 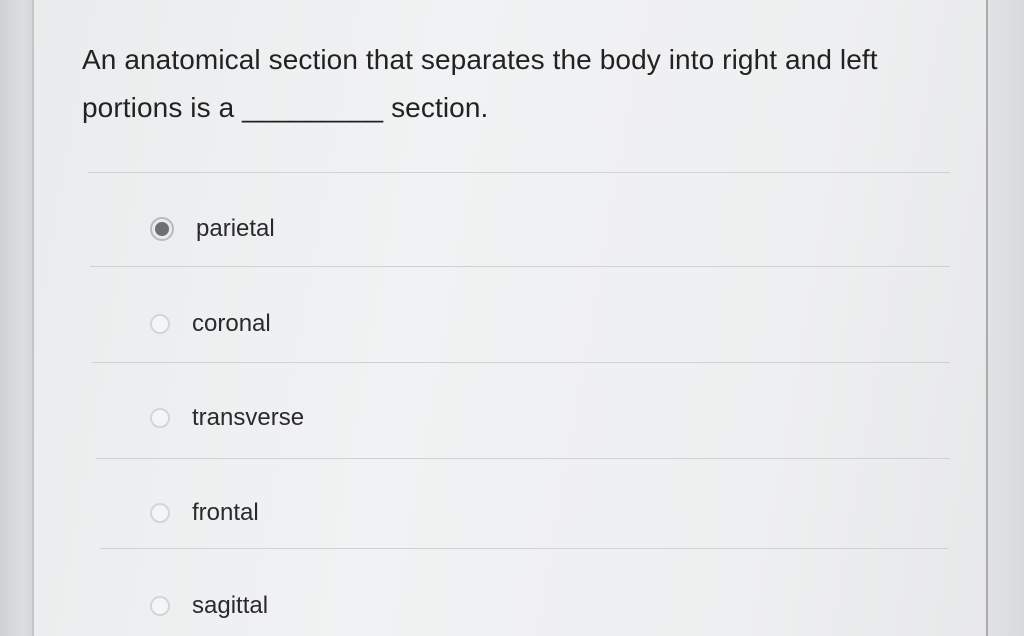 What do you see at coordinates (231, 323) in the screenshot?
I see `option-label: coronal` at bounding box center [231, 323].